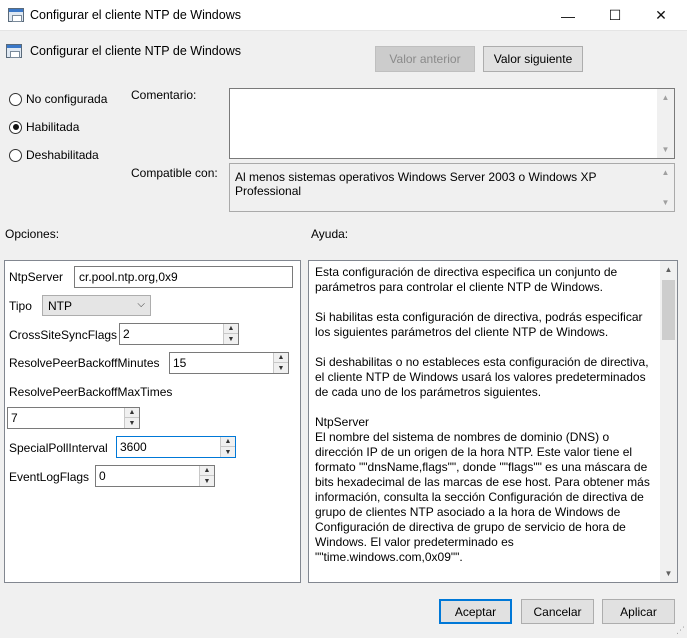 This screenshot has width=687, height=638. What do you see at coordinates (15, 127) in the screenshot?
I see `radio-circle-selected` at bounding box center [15, 127].